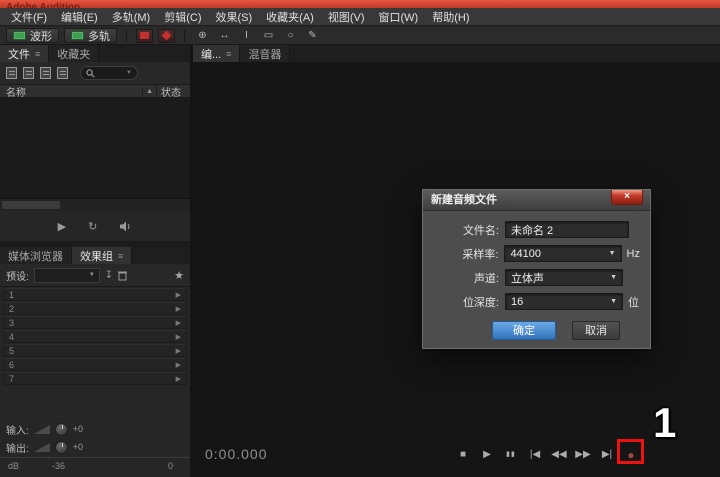  What do you see at coordinates (612, 253) in the screenshot?
I see `dropdown-arrow-icon: ▼` at bounding box center [612, 253].